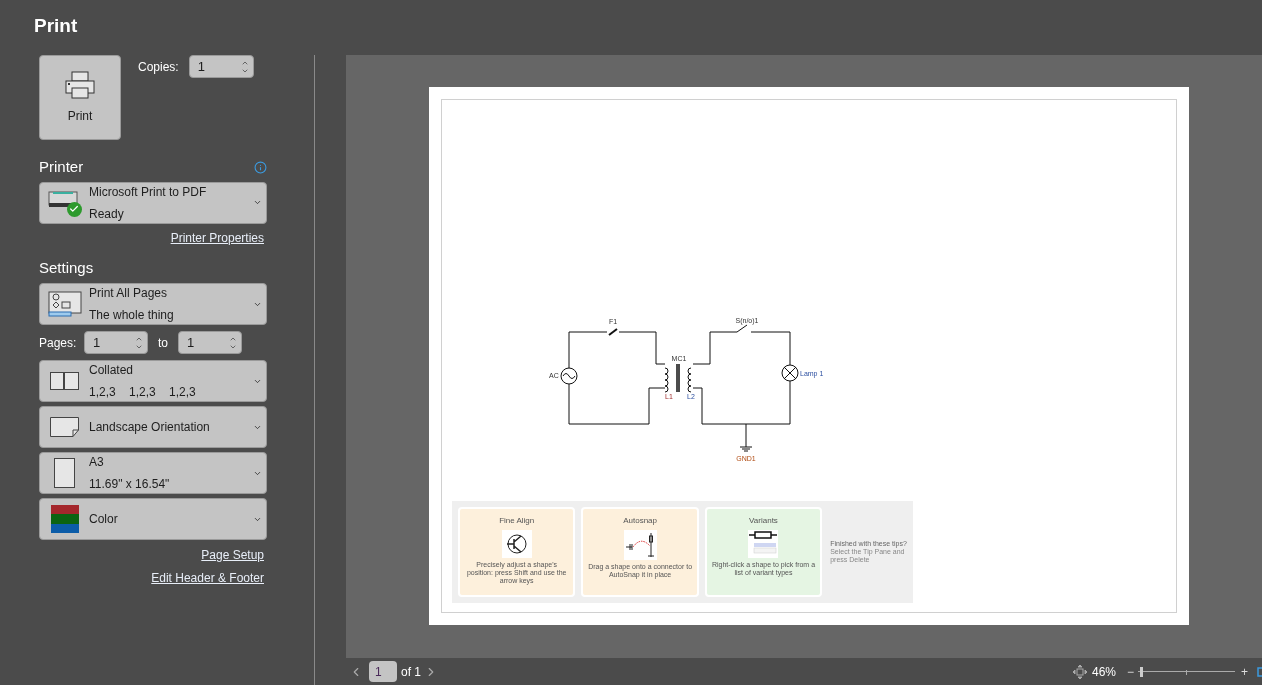  What do you see at coordinates (153, 473) in the screenshot?
I see `settings-dropdown: A3 11.69" x 16.54"` at bounding box center [153, 473].